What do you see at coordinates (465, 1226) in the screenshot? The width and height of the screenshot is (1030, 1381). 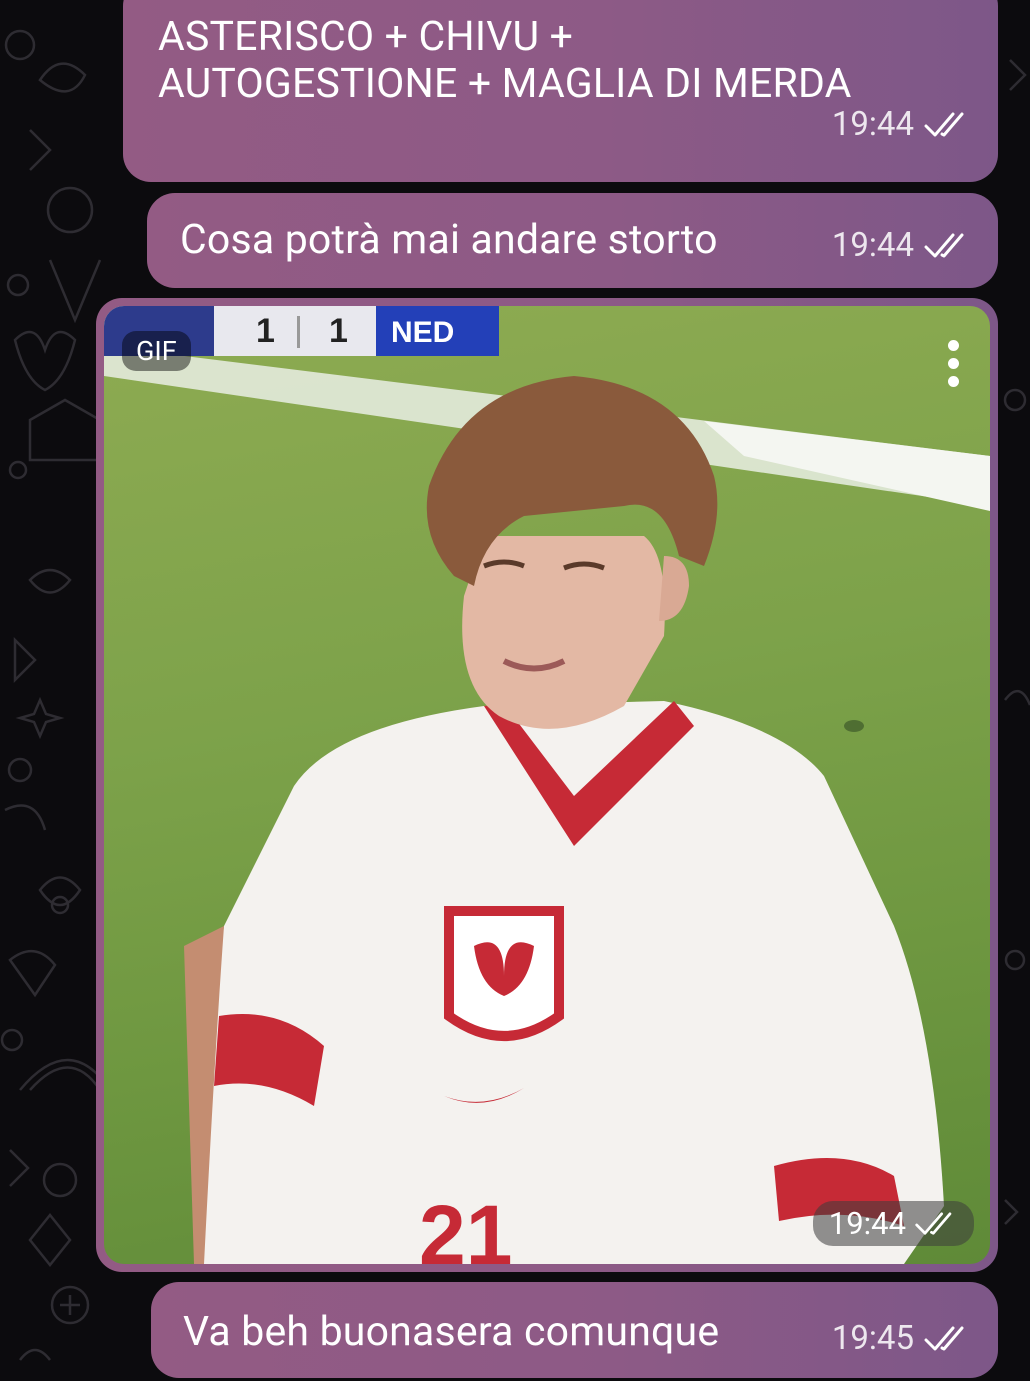 I see `shirt-number: 21` at bounding box center [465, 1226].